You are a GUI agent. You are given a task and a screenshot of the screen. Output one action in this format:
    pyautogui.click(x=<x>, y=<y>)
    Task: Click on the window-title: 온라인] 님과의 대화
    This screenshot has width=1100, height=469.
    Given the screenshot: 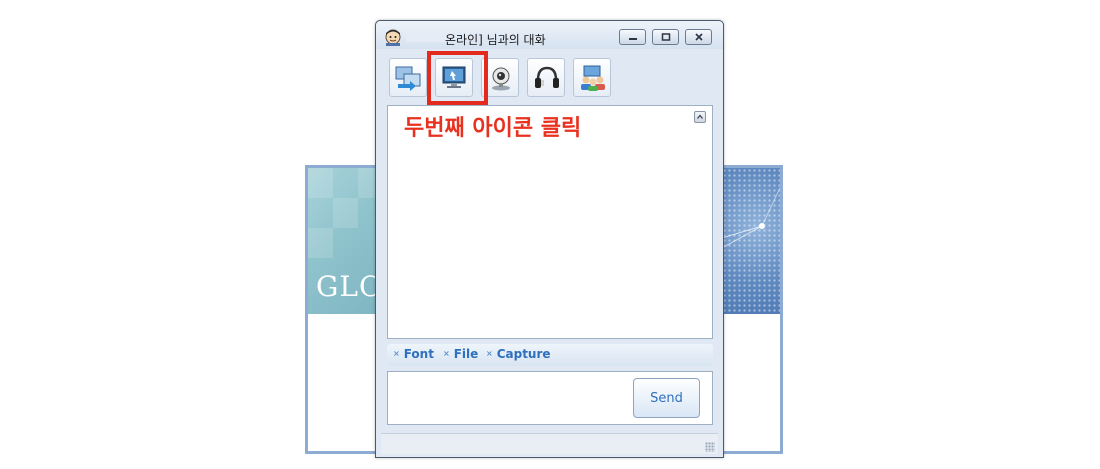 What is the action you would take?
    pyautogui.click(x=495, y=40)
    